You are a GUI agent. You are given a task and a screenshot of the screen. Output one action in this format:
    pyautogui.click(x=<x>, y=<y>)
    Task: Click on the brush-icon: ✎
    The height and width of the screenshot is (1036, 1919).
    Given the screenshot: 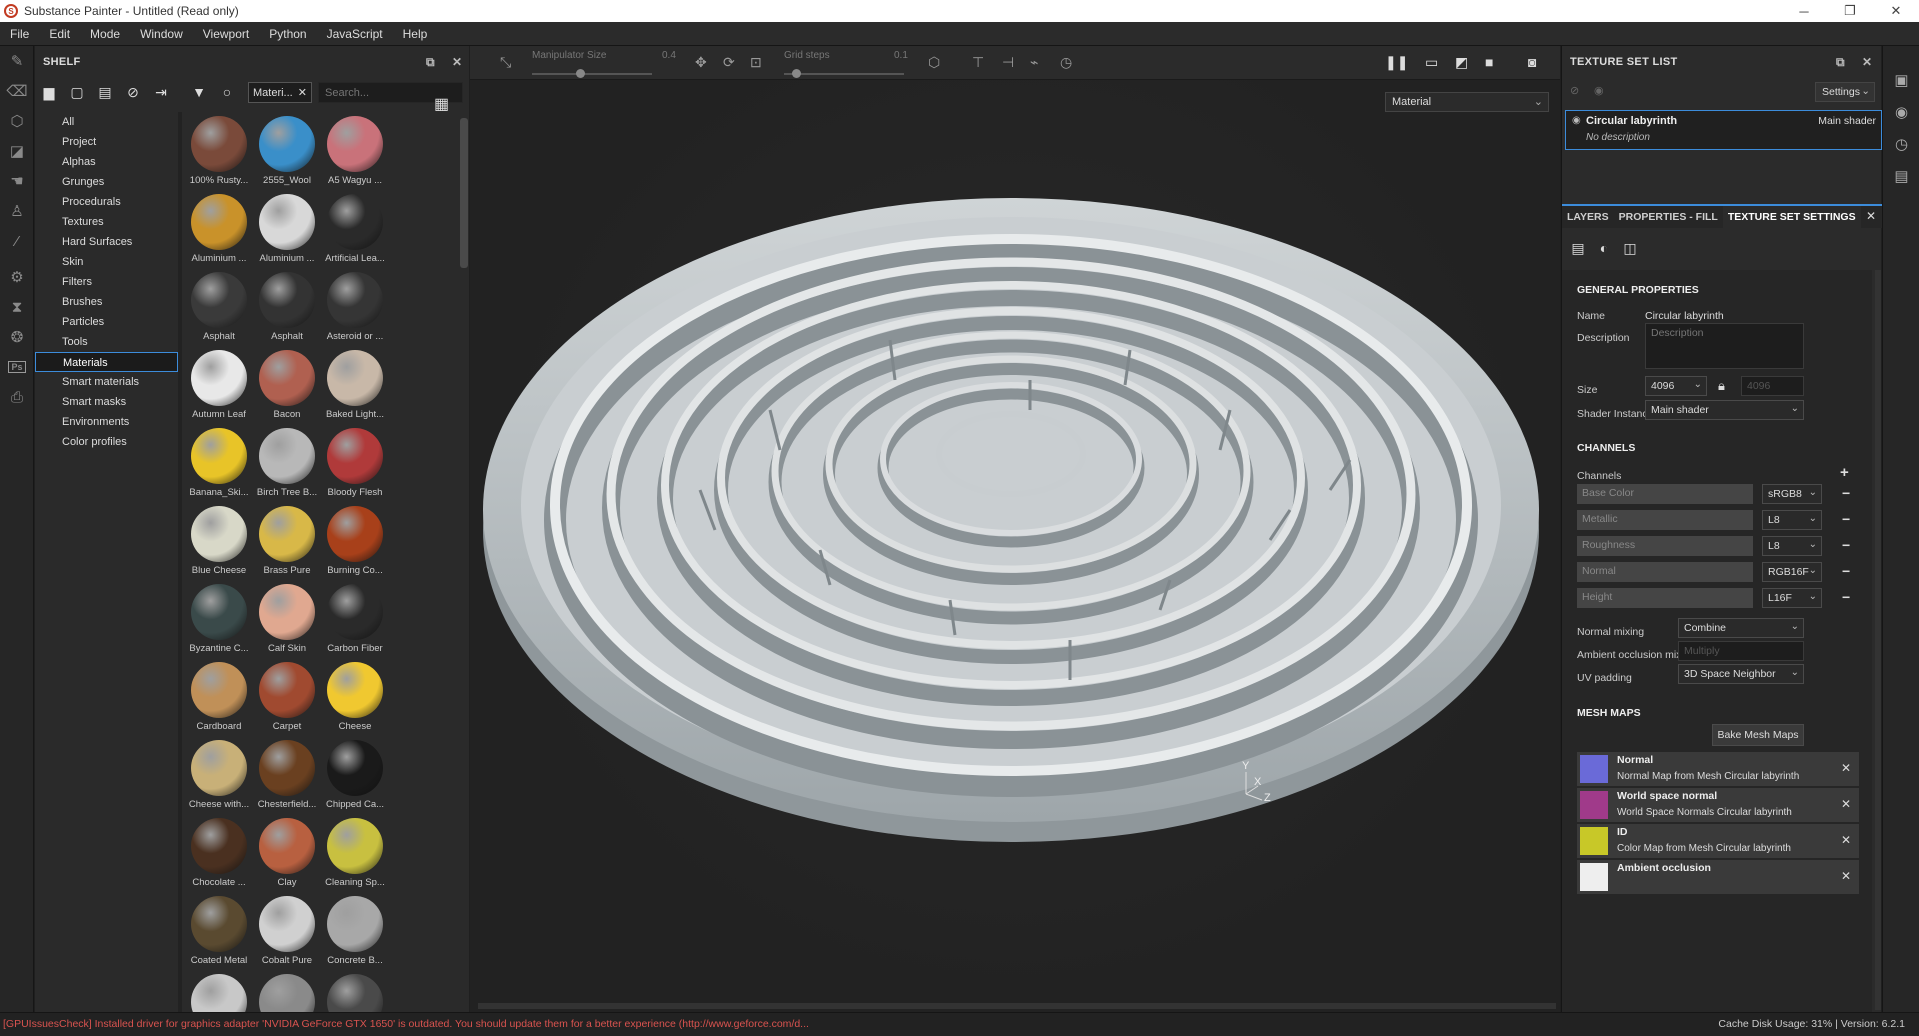 What is the action you would take?
    pyautogui.click(x=17, y=61)
    